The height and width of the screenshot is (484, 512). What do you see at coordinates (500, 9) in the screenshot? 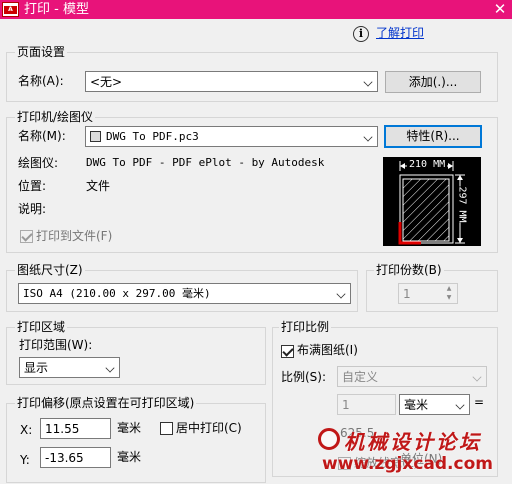
I see `close-button: ✕` at bounding box center [500, 9].